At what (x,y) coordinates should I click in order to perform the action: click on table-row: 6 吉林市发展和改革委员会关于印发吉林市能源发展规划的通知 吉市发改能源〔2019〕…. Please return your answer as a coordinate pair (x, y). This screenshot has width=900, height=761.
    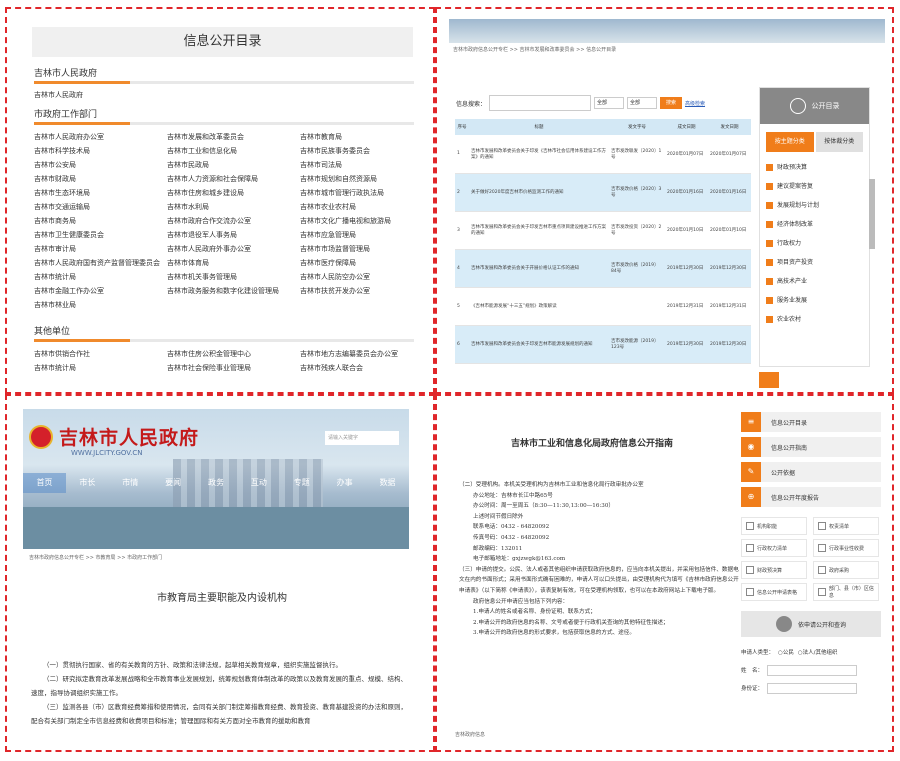
    Looking at the image, I should click on (603, 344).